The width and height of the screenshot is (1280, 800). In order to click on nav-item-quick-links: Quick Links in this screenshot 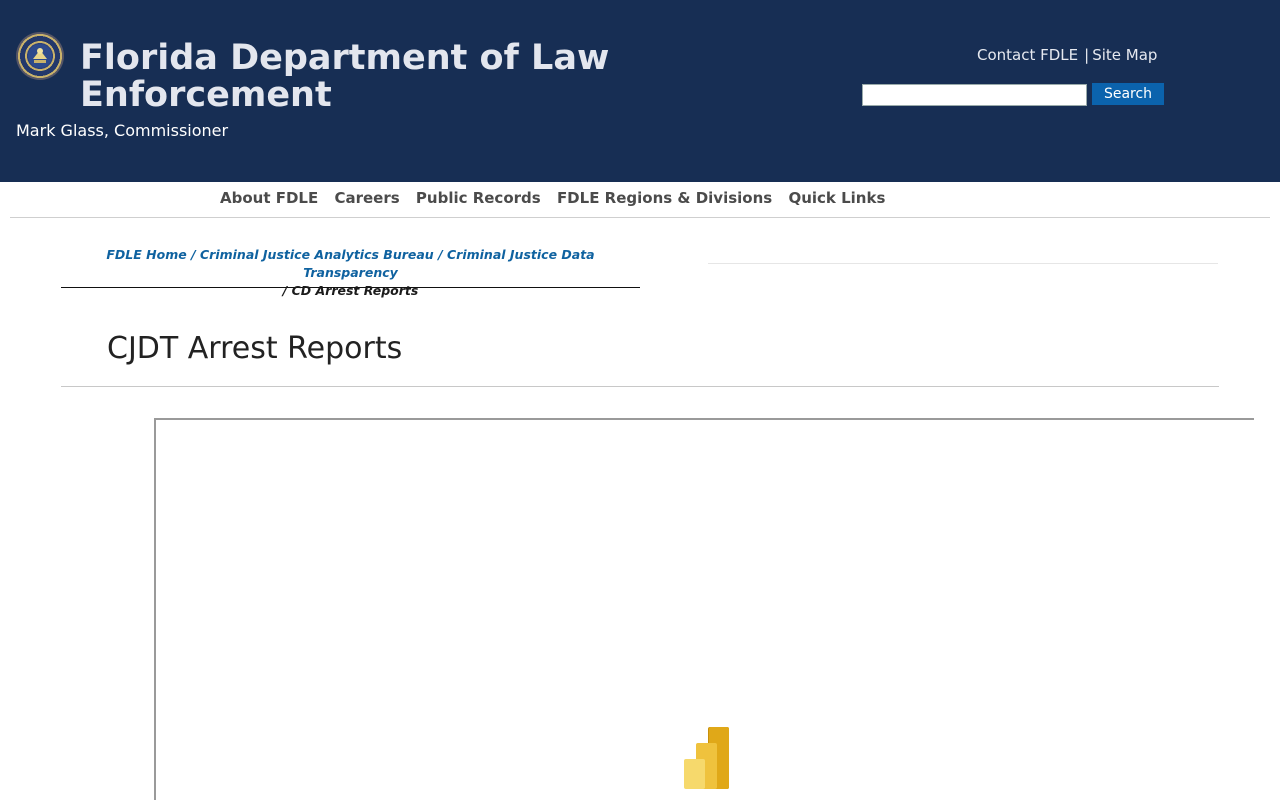, I will do `click(836, 198)`.